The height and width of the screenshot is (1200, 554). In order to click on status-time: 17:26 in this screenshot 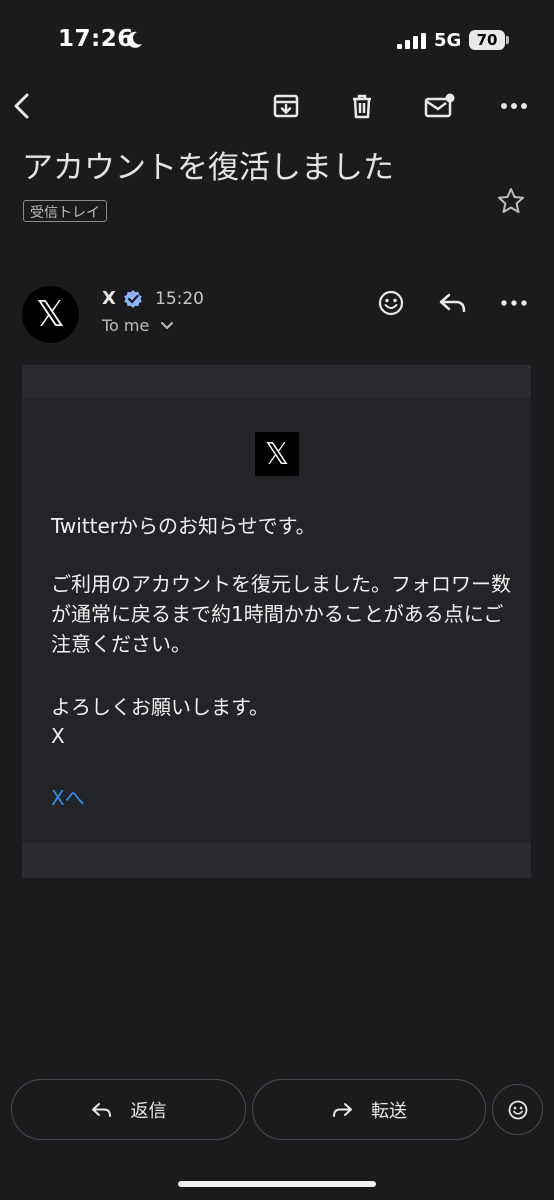, I will do `click(96, 39)`.